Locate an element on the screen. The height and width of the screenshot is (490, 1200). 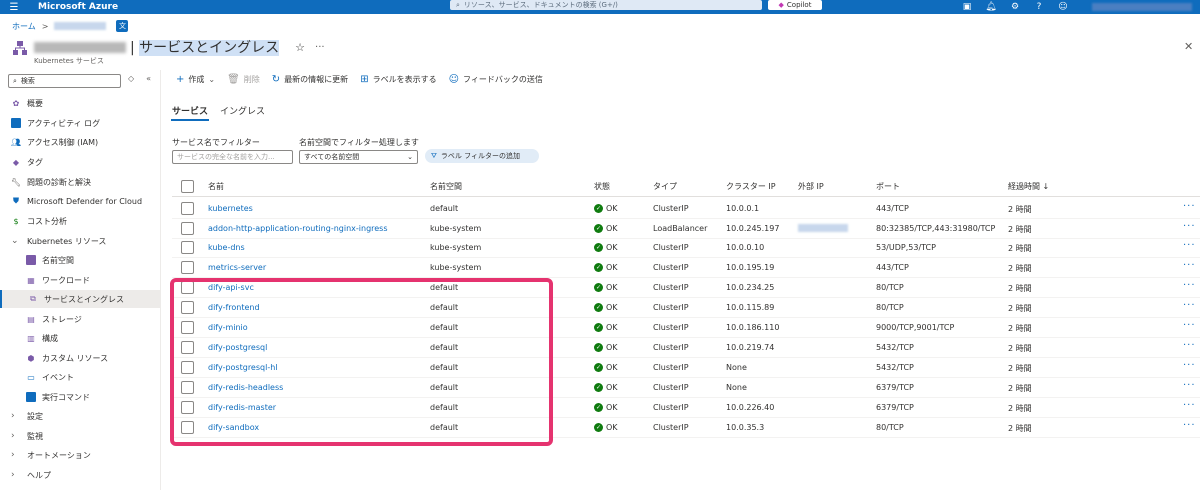
service-name-link: dify-sandbox is located at coordinates (233, 427).